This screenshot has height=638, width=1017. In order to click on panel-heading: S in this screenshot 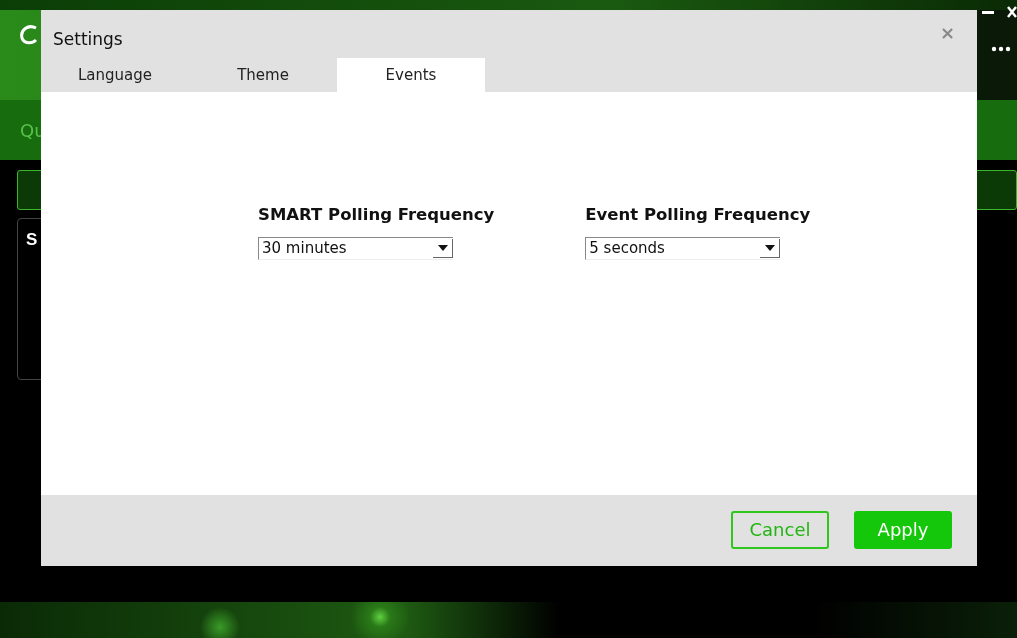, I will do `click(32, 239)`.